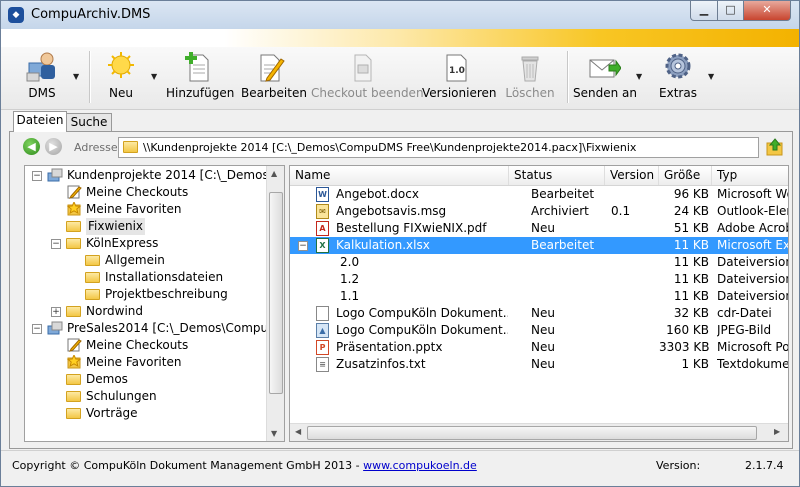 This screenshot has height=487, width=800. I want to click on toolbar-separator, so click(568, 77).